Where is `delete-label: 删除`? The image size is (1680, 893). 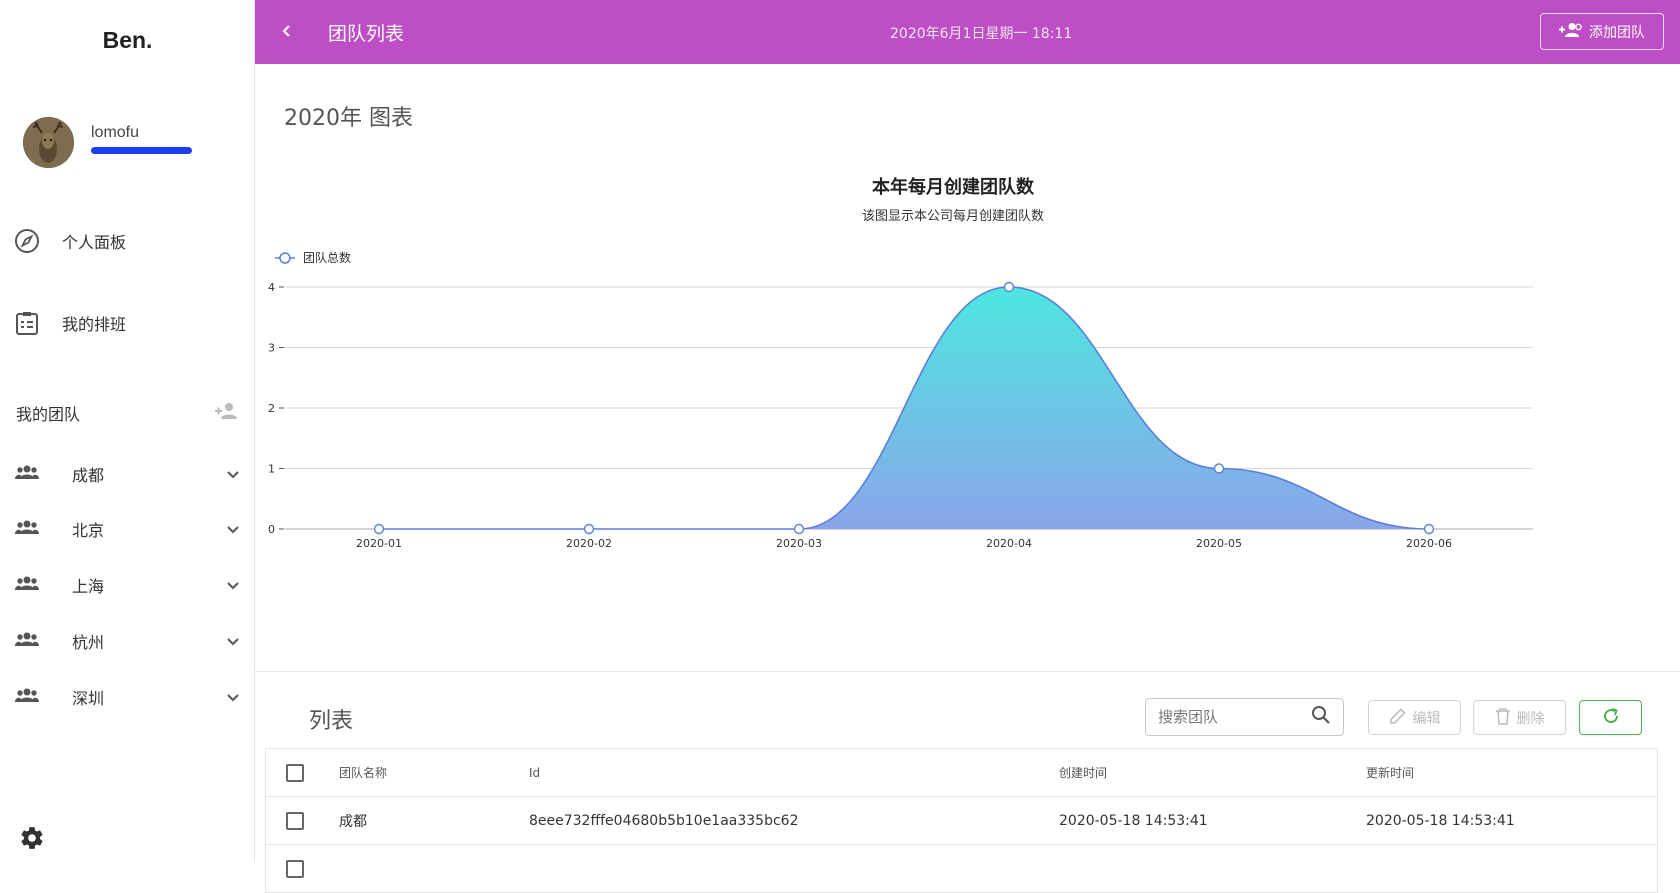
delete-label: 删除 is located at coordinates (1530, 718).